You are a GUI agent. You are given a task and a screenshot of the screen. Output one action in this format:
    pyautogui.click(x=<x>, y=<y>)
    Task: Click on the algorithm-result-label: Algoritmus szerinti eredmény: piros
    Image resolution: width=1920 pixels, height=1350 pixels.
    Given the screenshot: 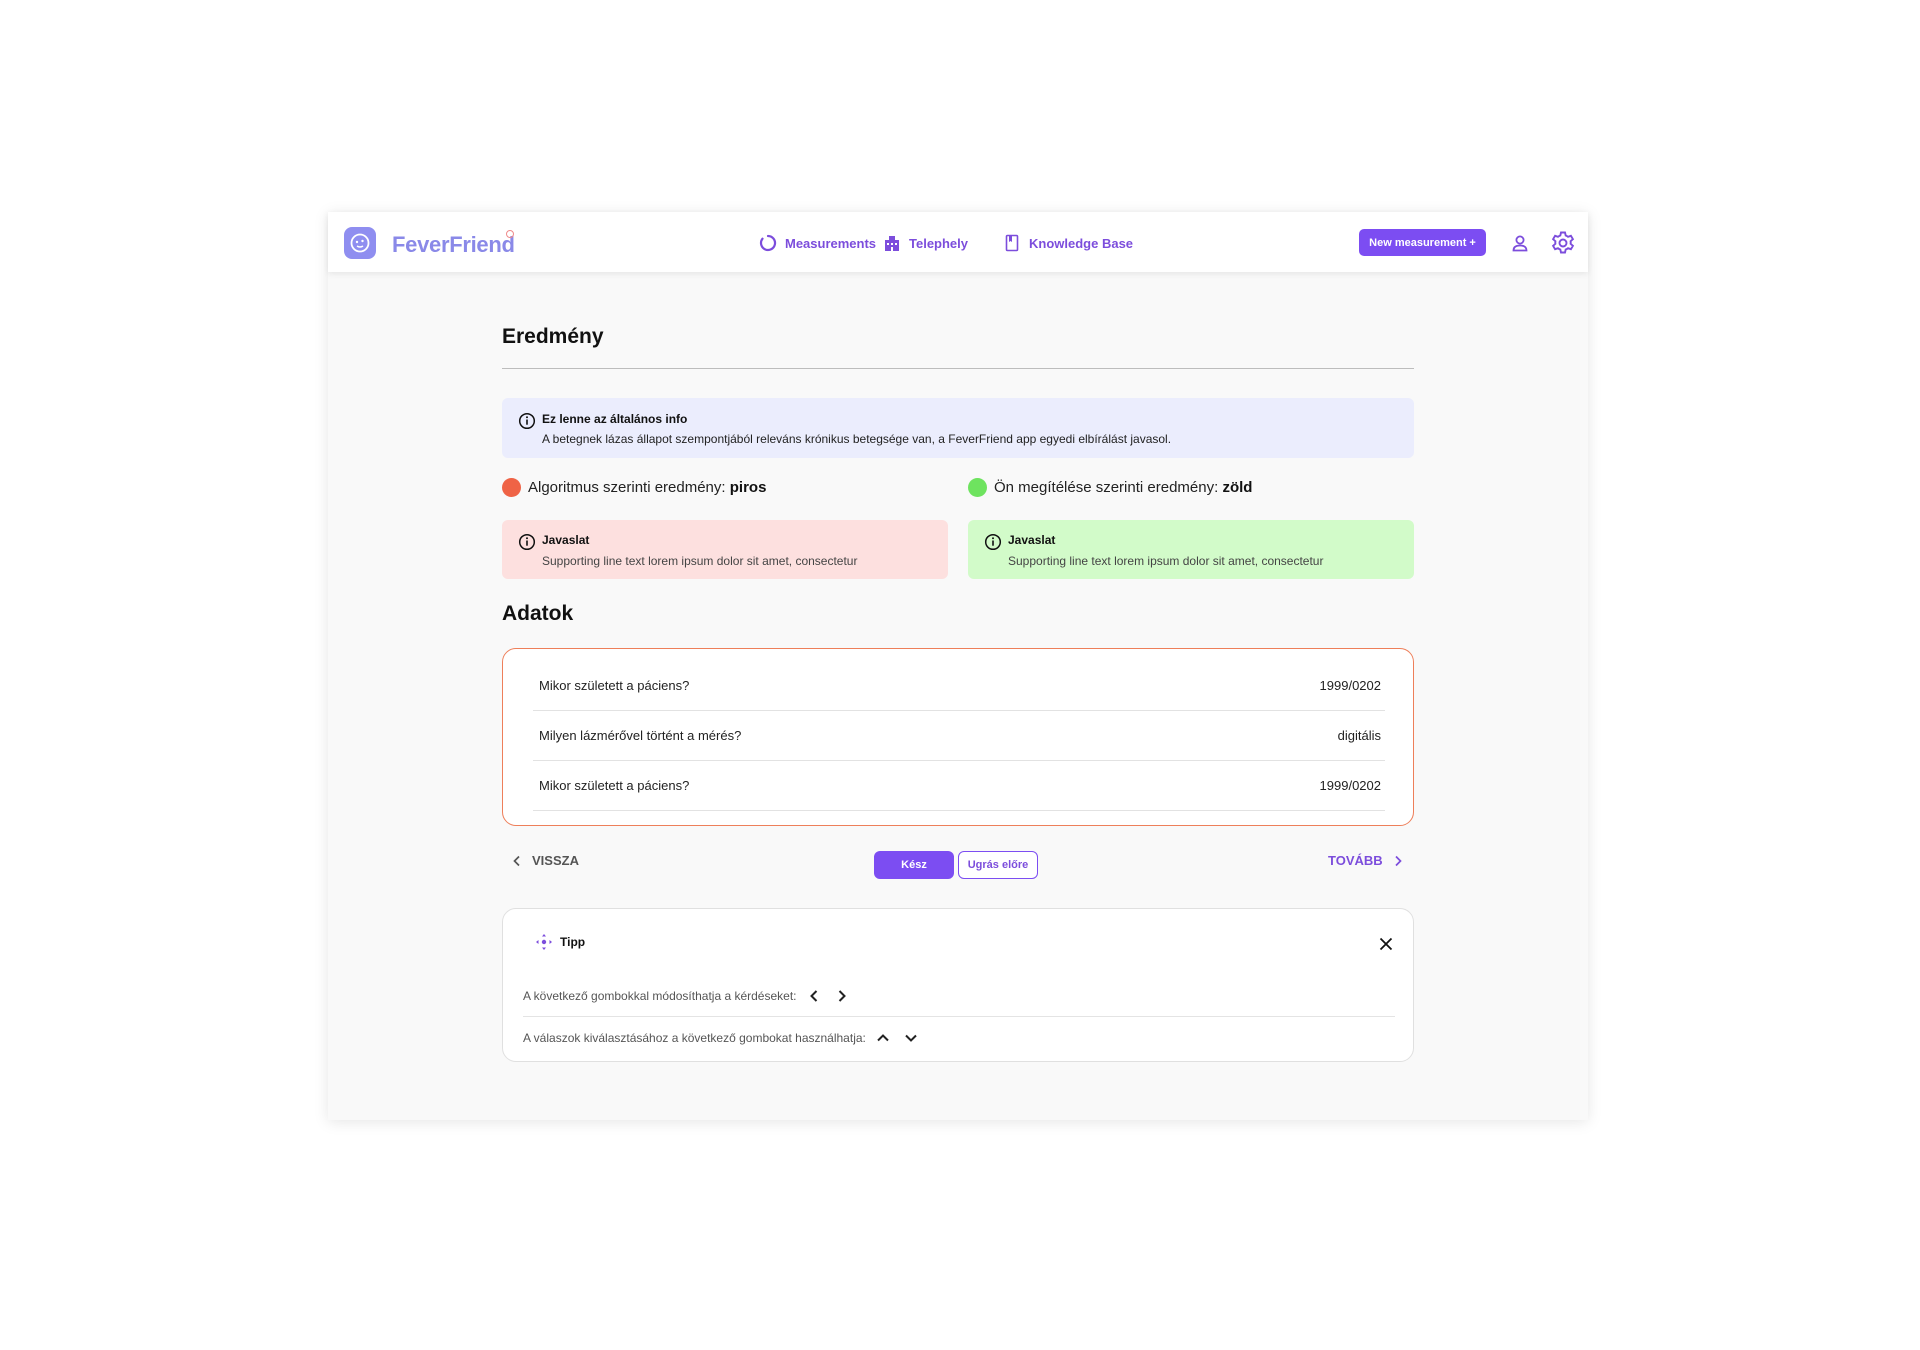 What is the action you would take?
    pyautogui.click(x=647, y=487)
    